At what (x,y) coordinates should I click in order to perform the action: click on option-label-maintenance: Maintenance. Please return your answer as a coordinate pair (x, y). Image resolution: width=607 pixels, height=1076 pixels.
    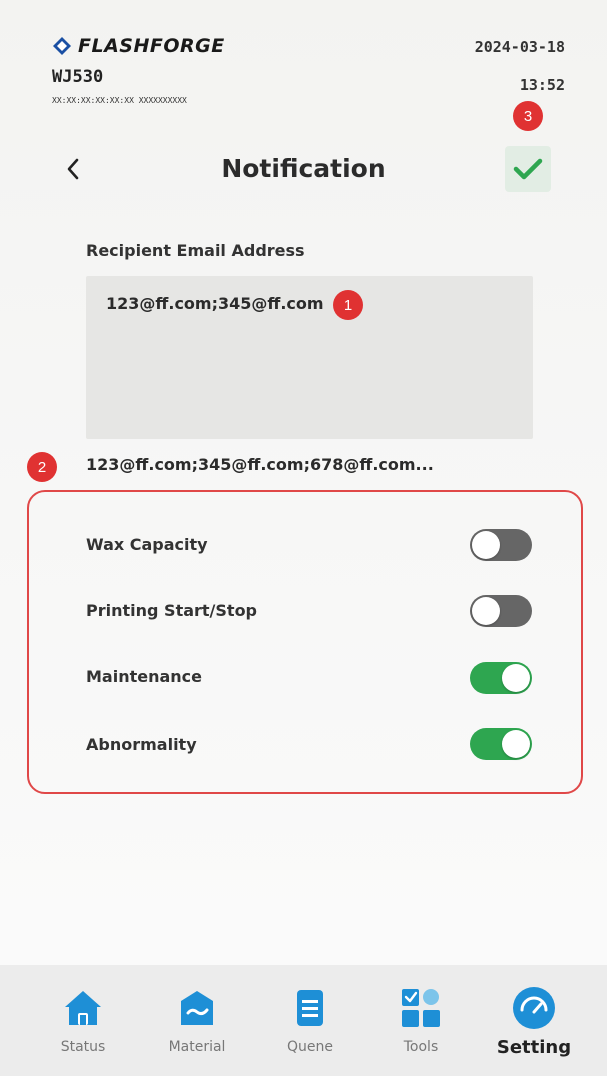
    Looking at the image, I should click on (144, 676).